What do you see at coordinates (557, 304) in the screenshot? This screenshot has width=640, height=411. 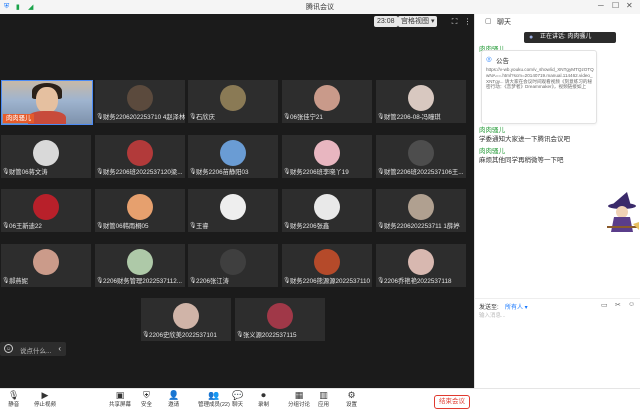 I see `send-target-row: 发送至: 所有人 ▾ ▭ ✂ ☺` at bounding box center [557, 304].